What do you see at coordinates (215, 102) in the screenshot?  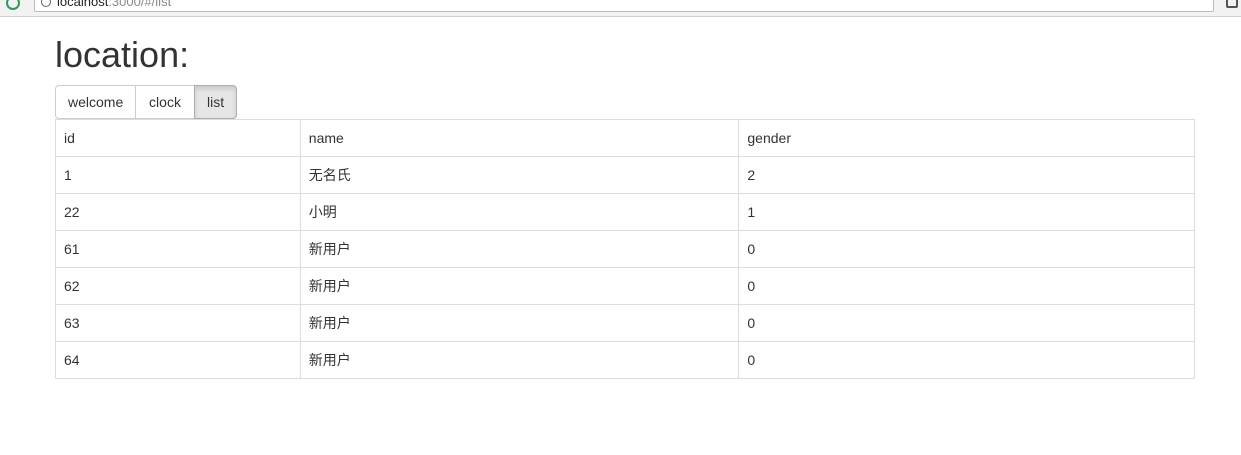 I see `list-button: list` at bounding box center [215, 102].